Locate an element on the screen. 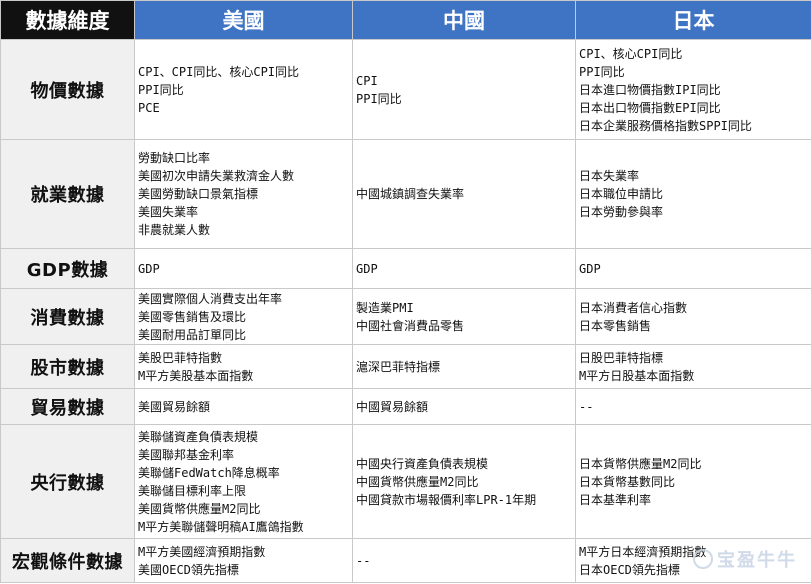 This screenshot has width=811, height=584. table-row: 貿易數據 美國貿易餘額 中國貿易餘額 -- is located at coordinates (405, 406).